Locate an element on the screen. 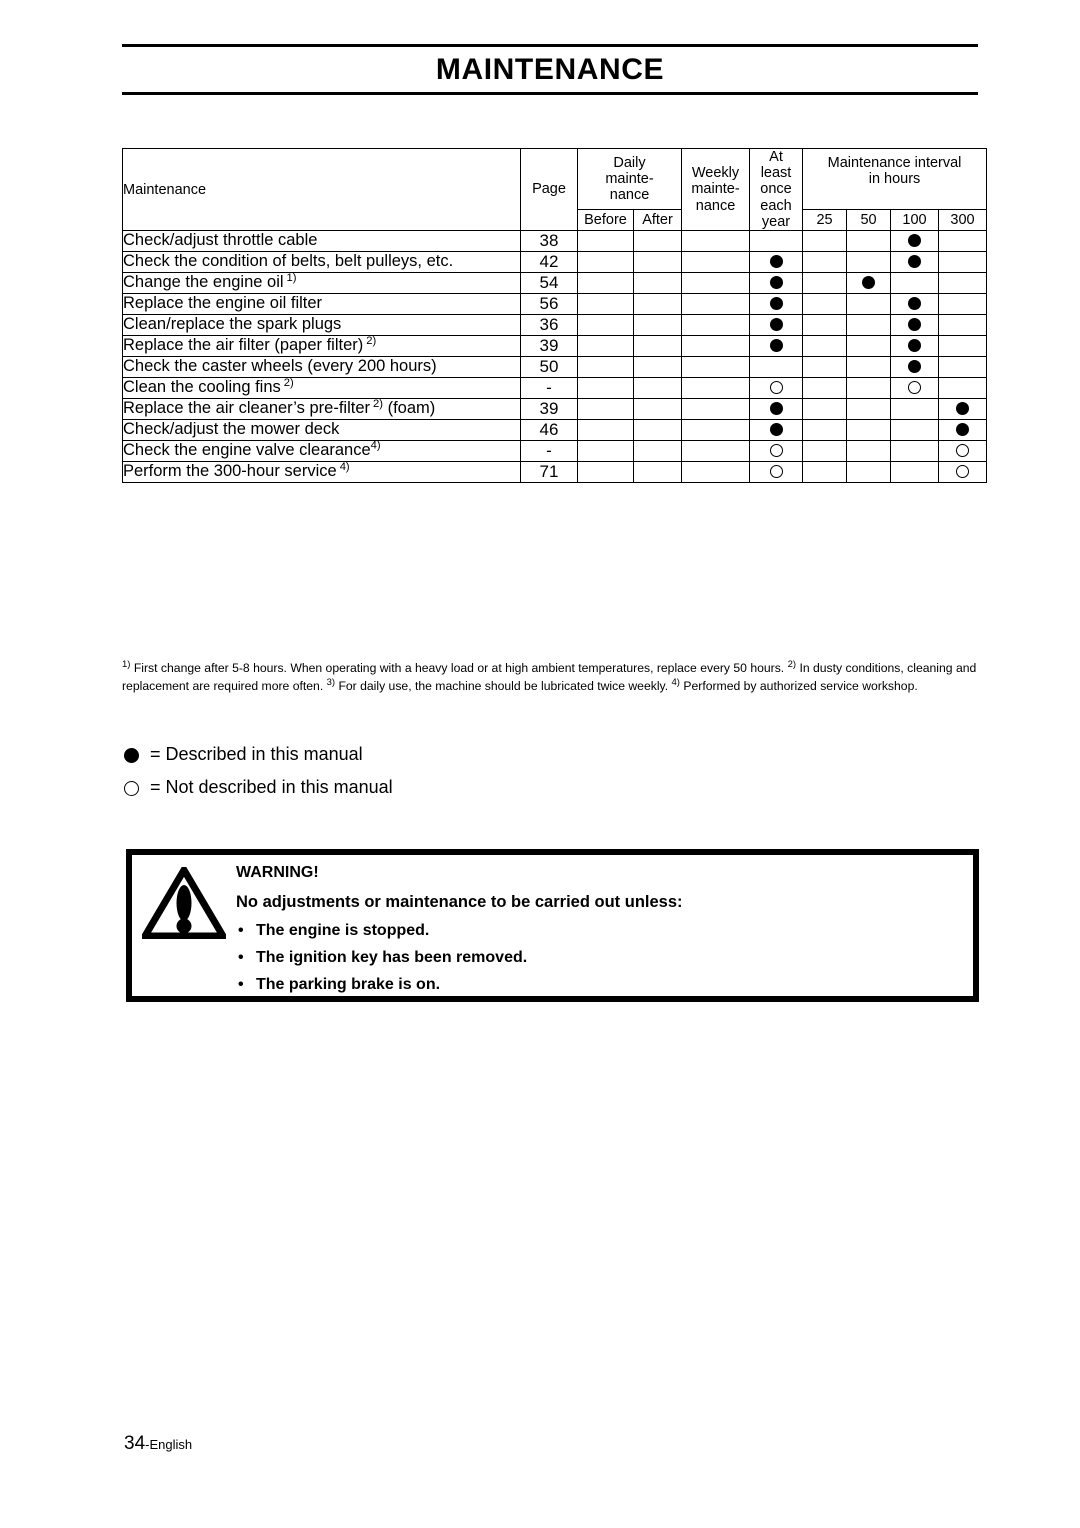  col-header-page: Page is located at coordinates (549, 189).